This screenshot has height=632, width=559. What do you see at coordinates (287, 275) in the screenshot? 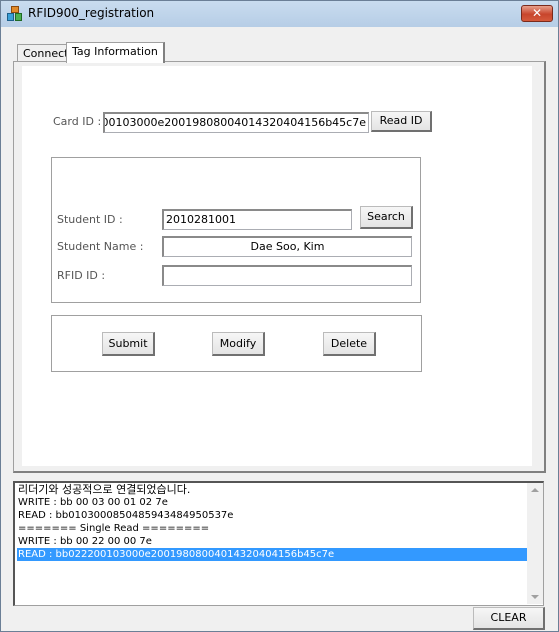
I see `rfid-id-input` at bounding box center [287, 275].